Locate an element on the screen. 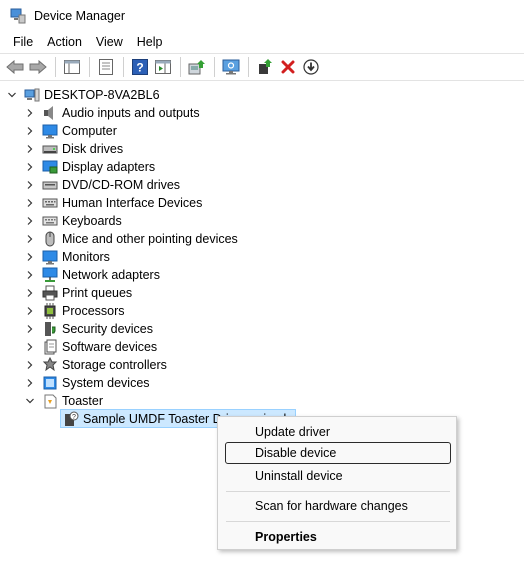  tree-item-security-devices: Security devices is located at coordinates (88, 329).